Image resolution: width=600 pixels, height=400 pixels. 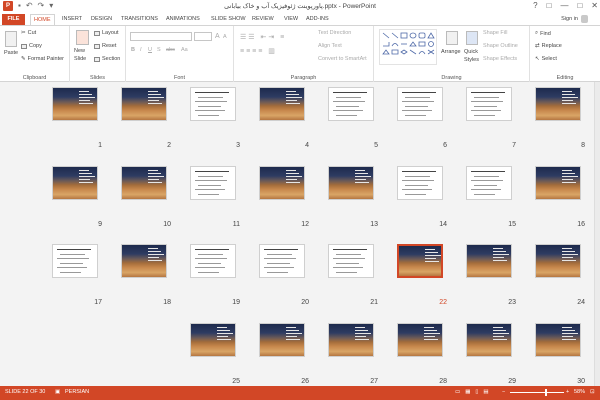 What do you see at coordinates (263, 19) in the screenshot?
I see `tab-review: REVIEW` at bounding box center [263, 19].